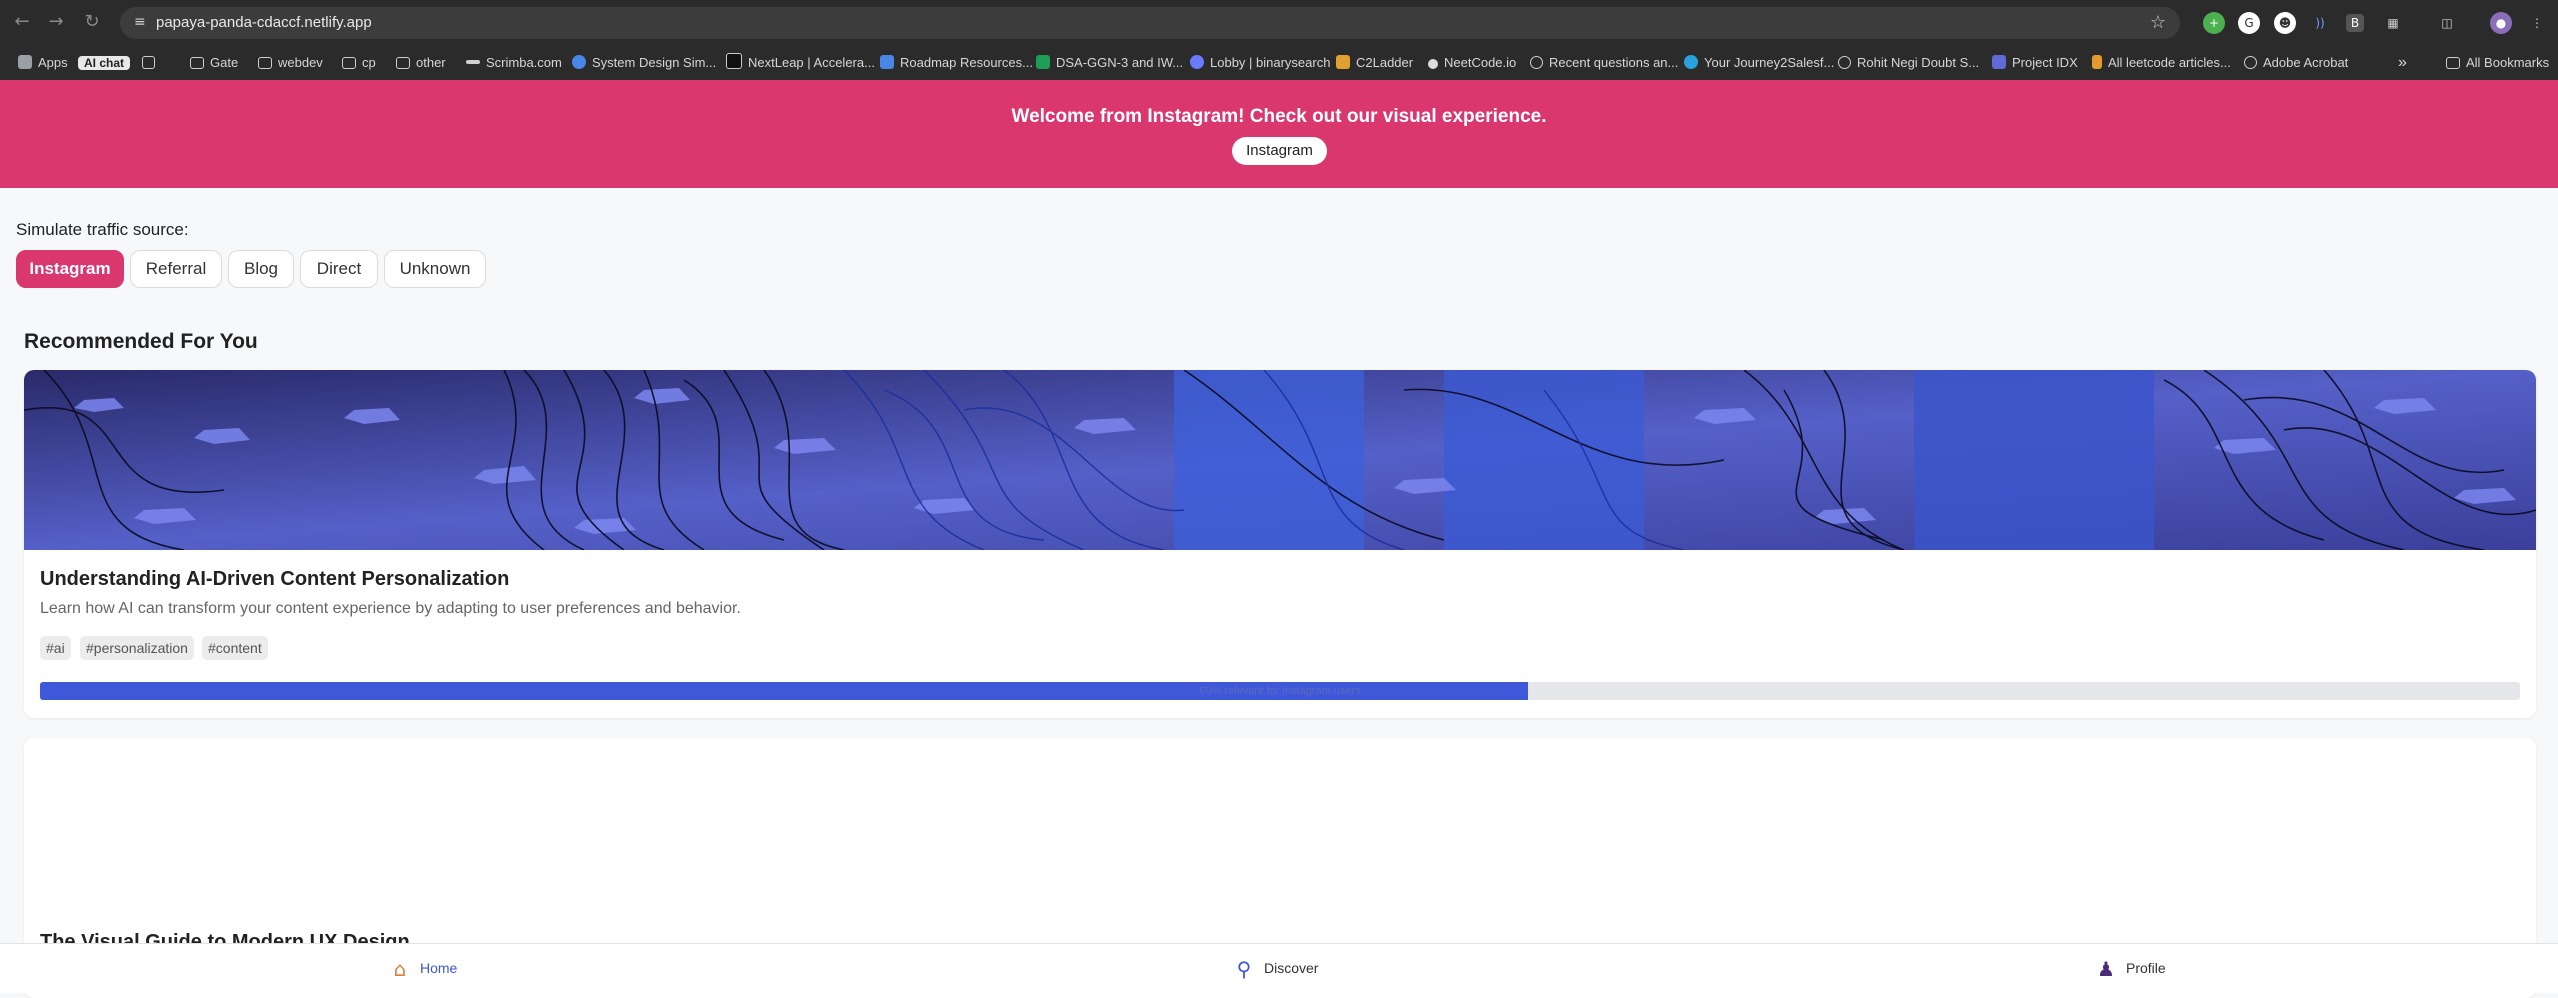 This screenshot has width=2558, height=998. Describe the element at coordinates (2320, 23) in the screenshot. I see `extension-audio-icon: ))` at that location.